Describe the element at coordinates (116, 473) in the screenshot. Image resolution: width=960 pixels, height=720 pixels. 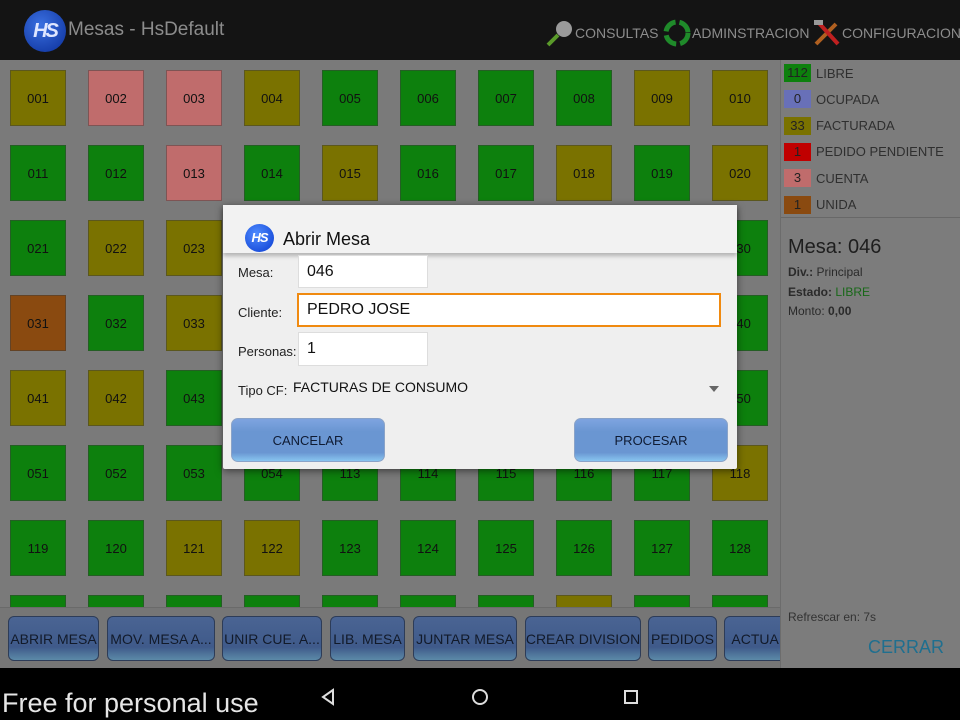
I see `table-tile: 052` at that location.